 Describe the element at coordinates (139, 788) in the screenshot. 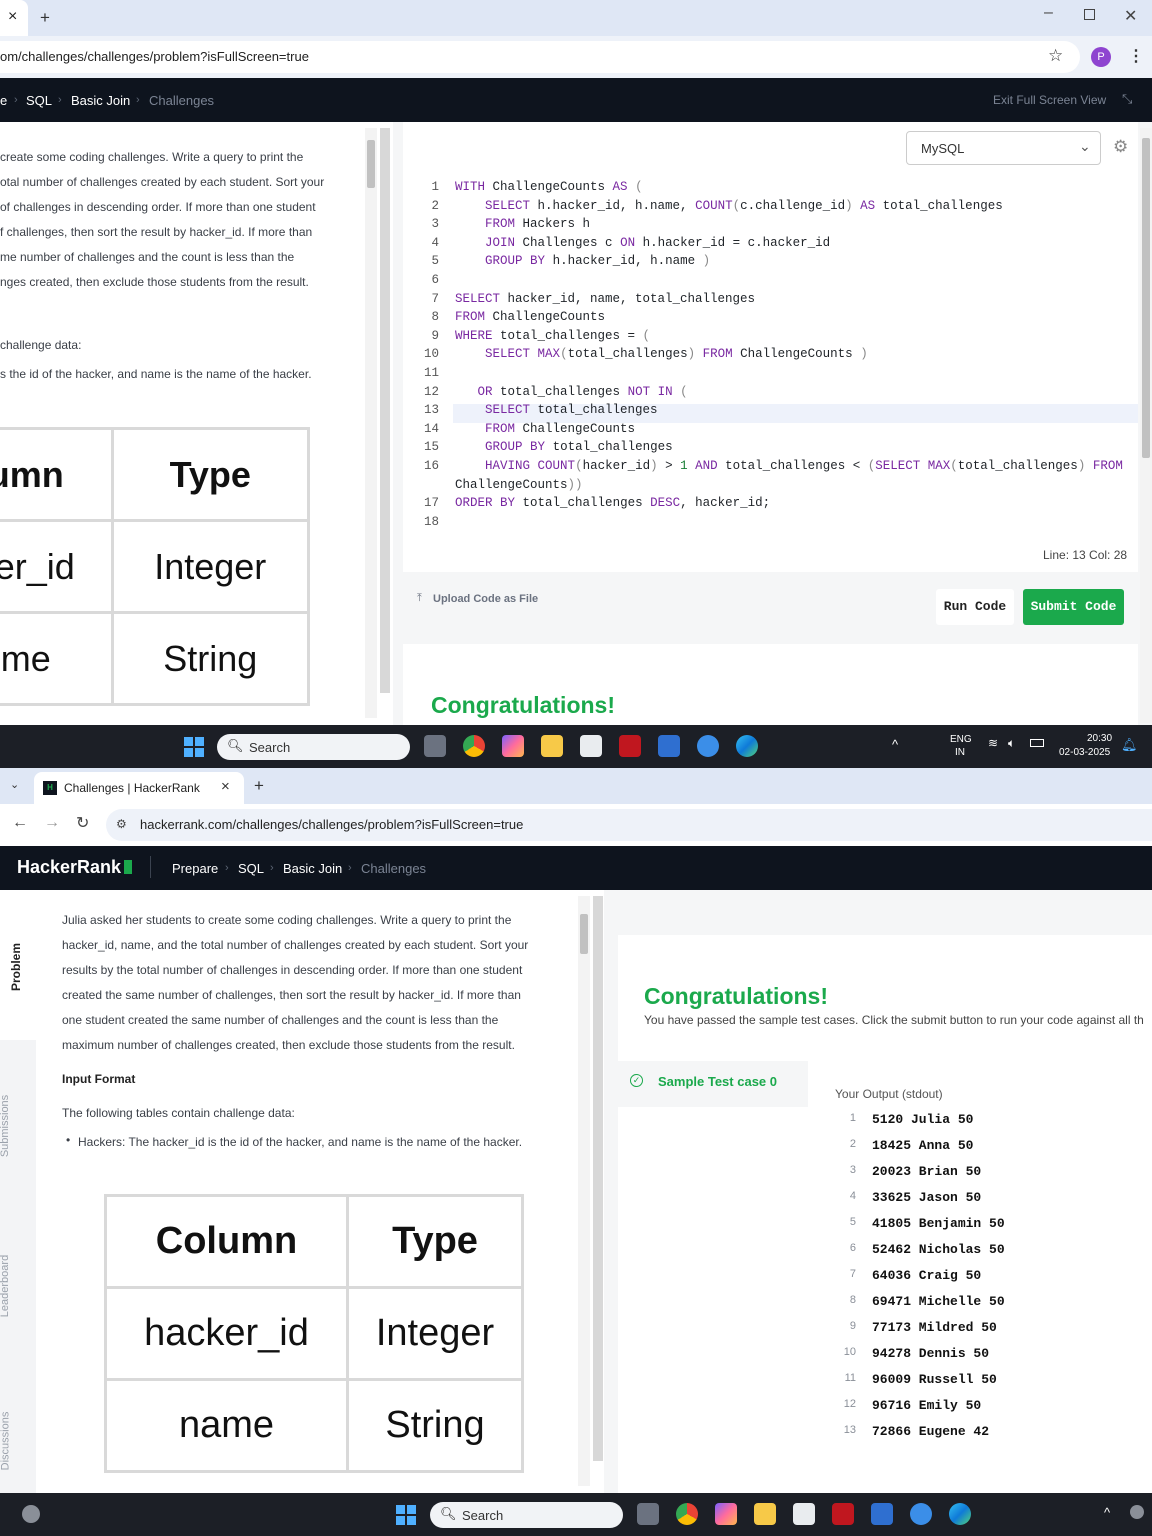

I see `active-tab: H Challenges | HackerRank ×` at that location.